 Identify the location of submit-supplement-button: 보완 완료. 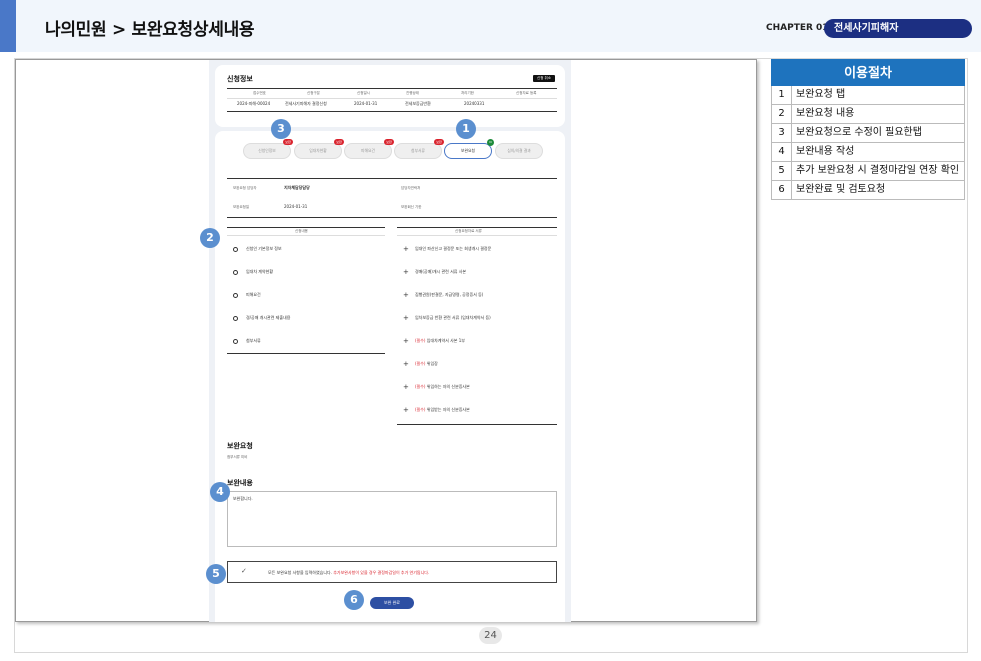
(392, 603).